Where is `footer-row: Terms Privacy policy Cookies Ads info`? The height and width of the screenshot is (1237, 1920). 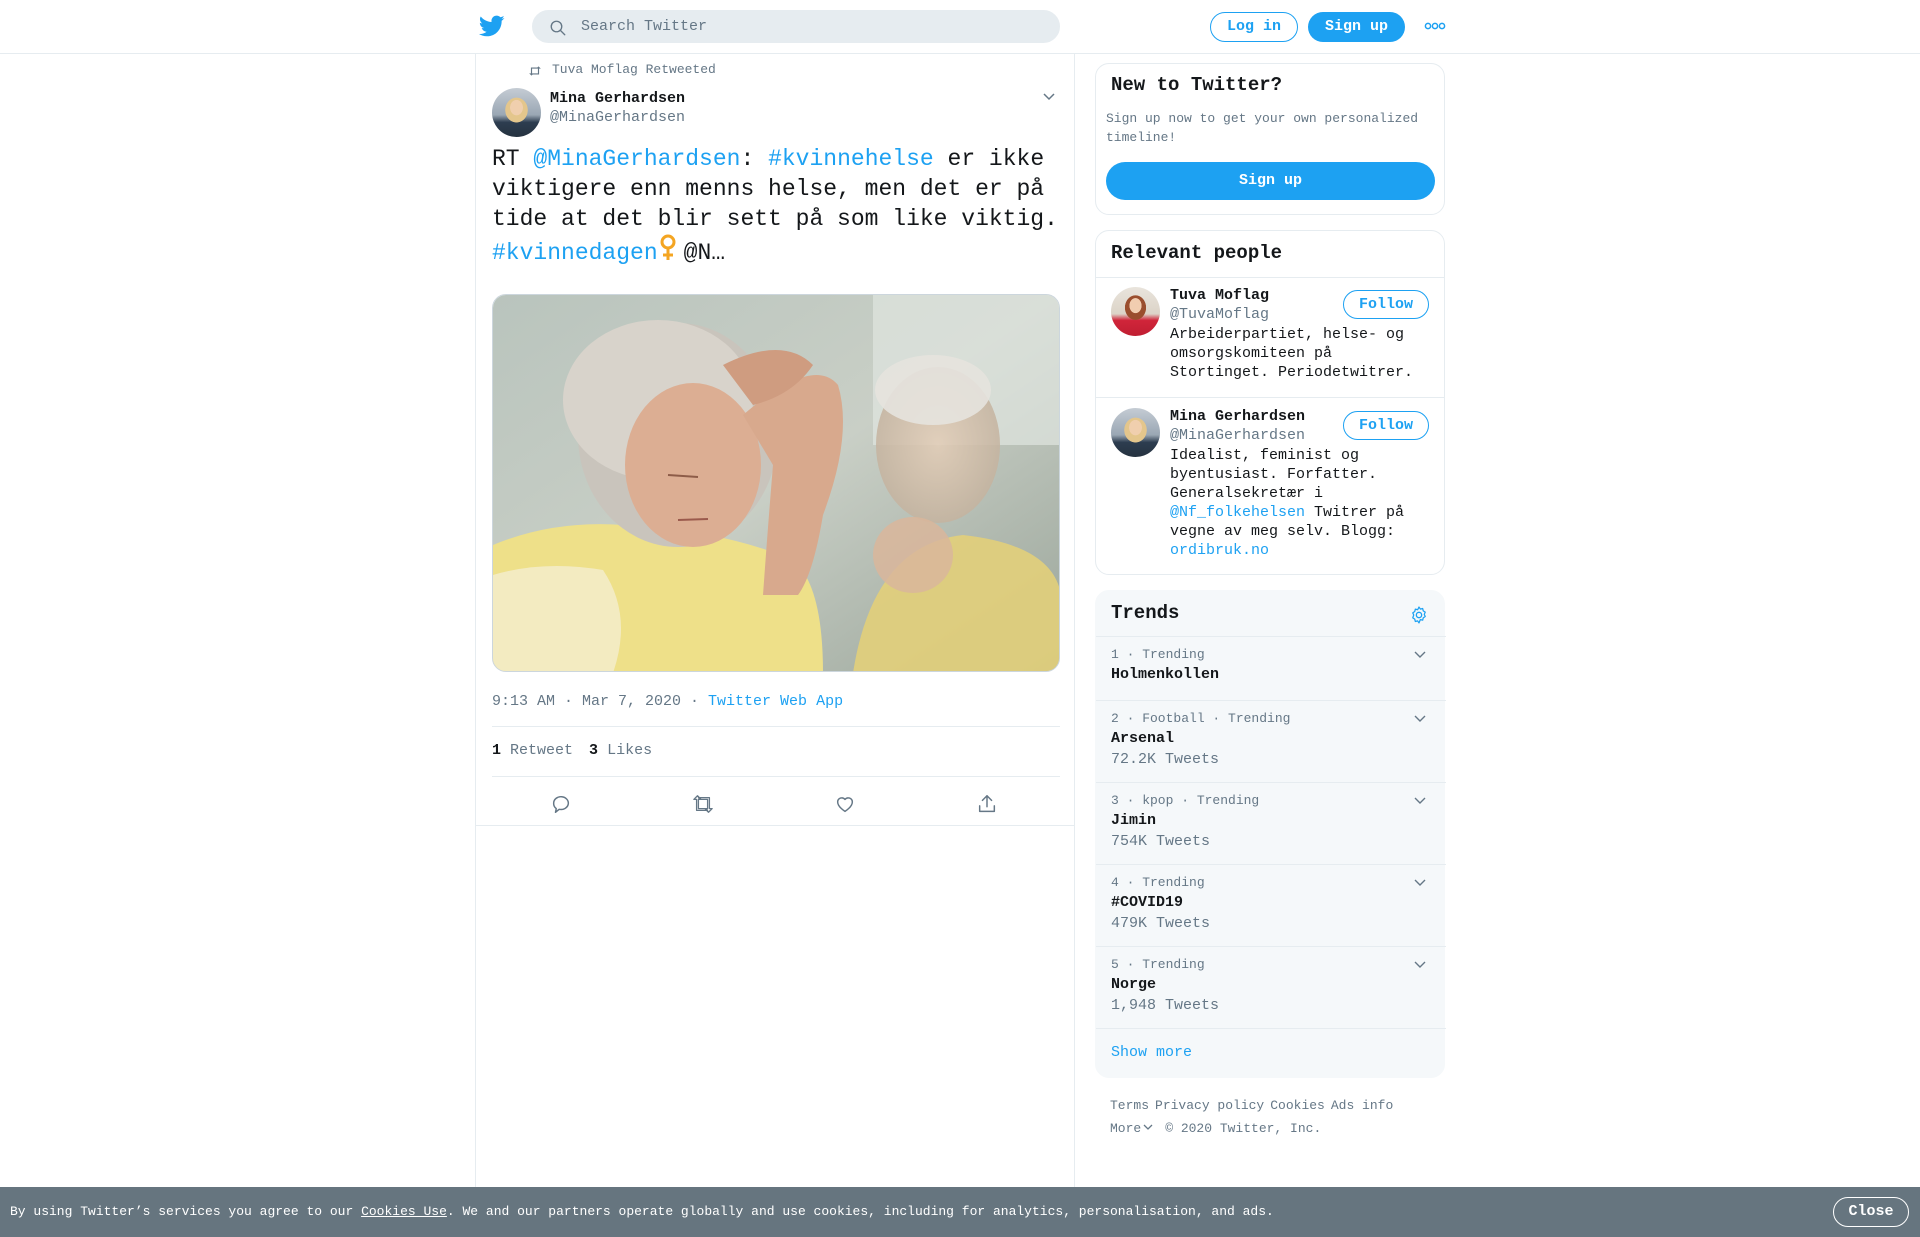
footer-row: Terms Privacy policy Cookies Ads info is located at coordinates (1280, 1105).